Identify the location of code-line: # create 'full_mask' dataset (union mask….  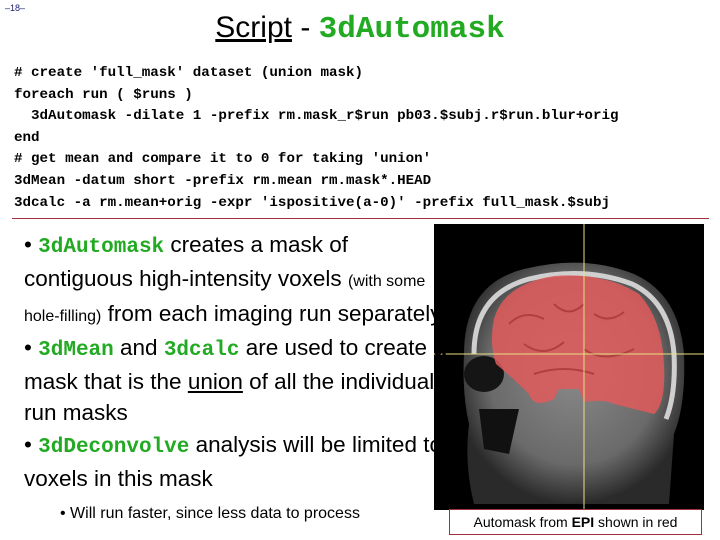
(189, 73).